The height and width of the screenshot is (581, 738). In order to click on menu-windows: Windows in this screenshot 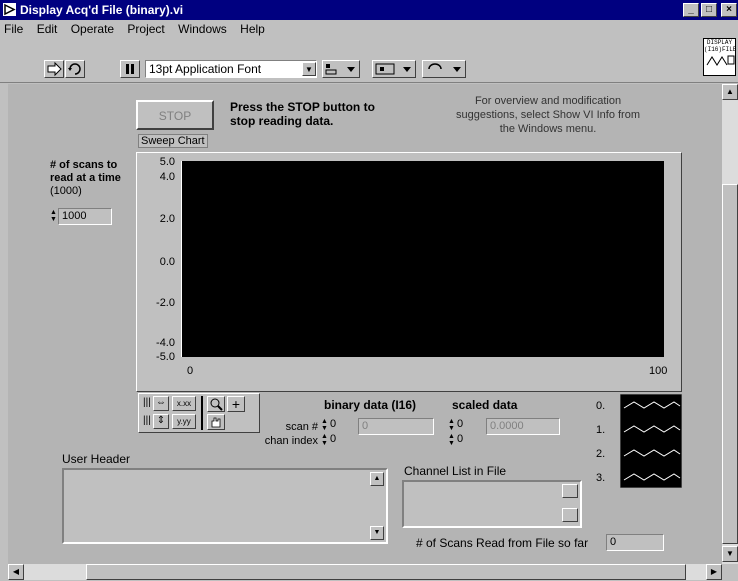, I will do `click(202, 29)`.